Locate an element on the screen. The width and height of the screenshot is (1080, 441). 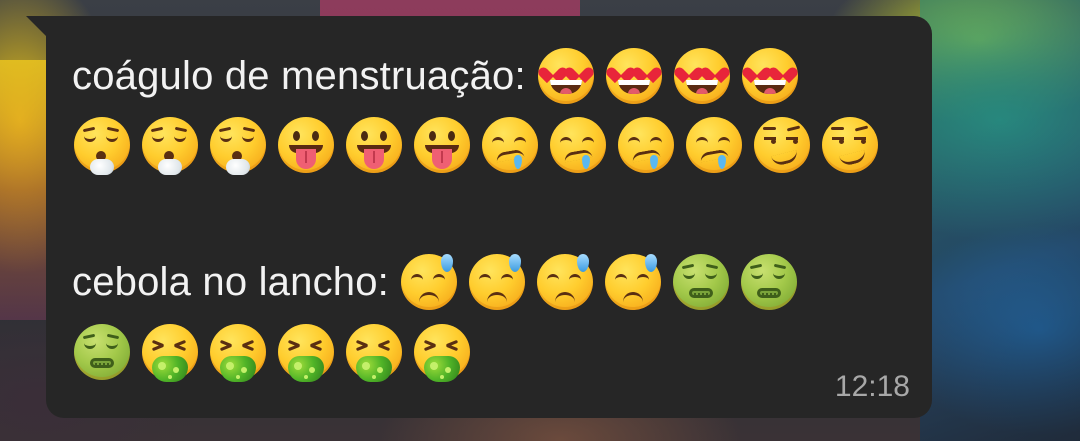
emoji-group-heart-eyes is located at coordinates (668, 76).